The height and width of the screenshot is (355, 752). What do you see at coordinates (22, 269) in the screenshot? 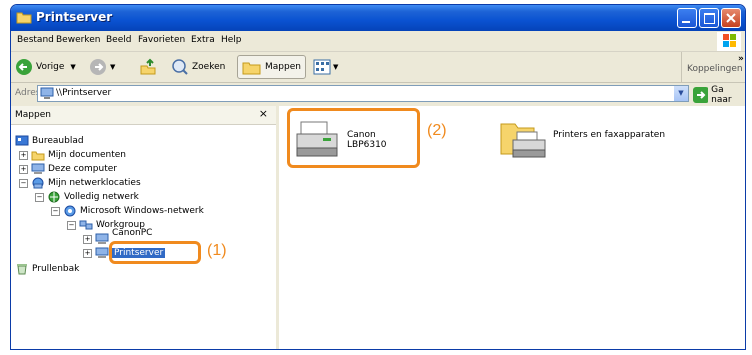
I see `recycle-bin-icon` at bounding box center [22, 269].